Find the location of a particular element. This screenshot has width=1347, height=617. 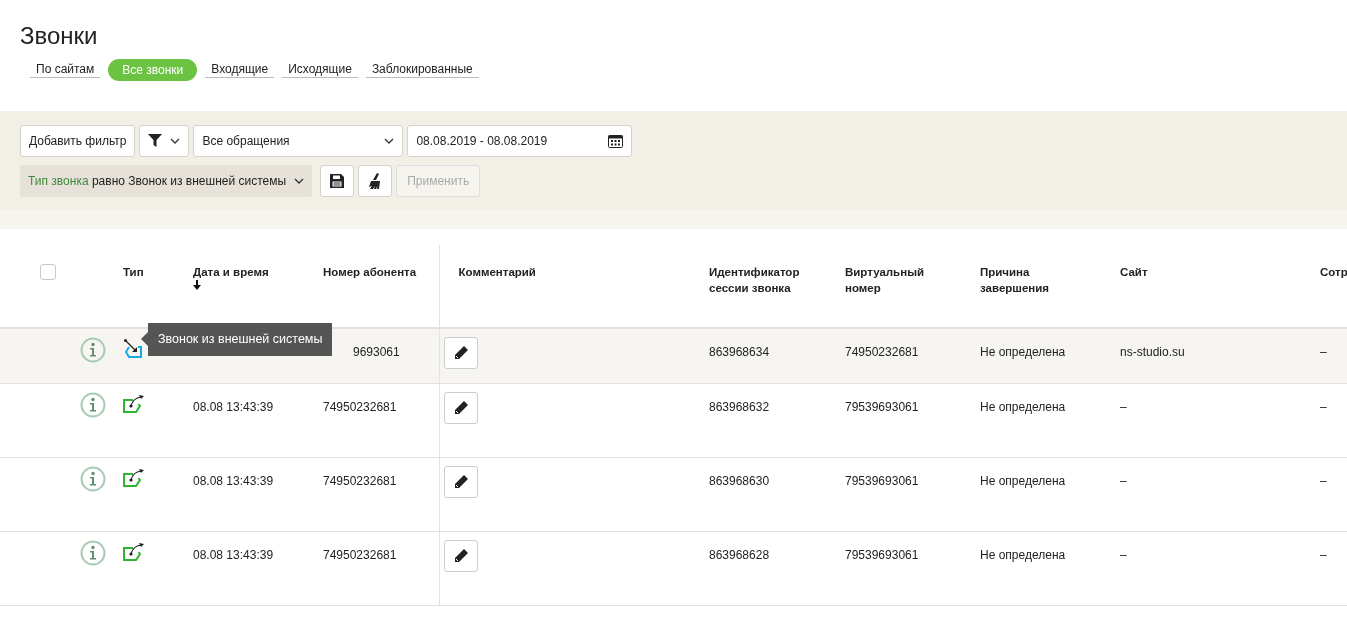

date-range-field: 08.08.2019 - 08.08.2019 is located at coordinates (520, 140).